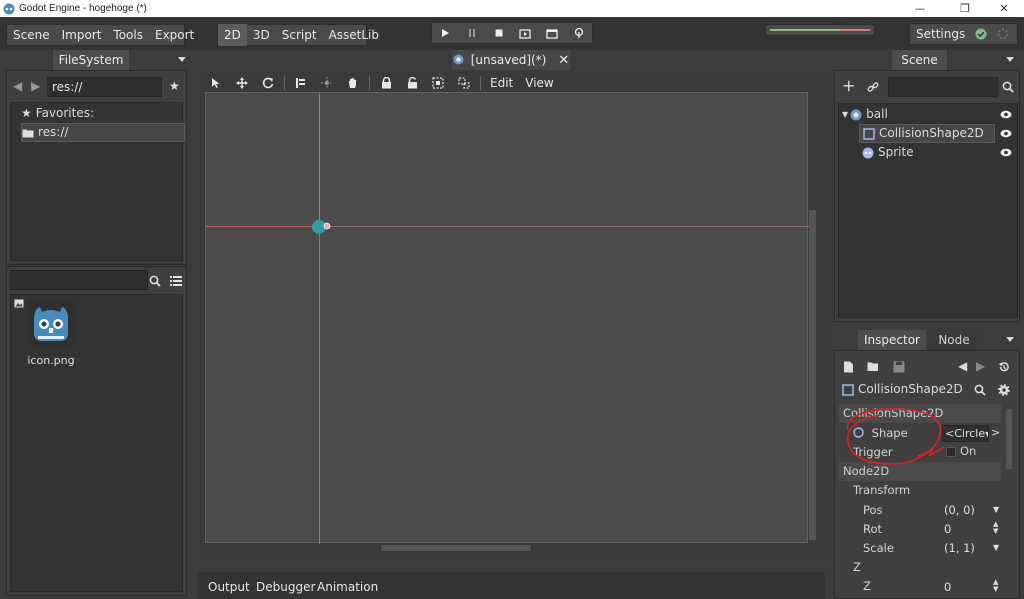 This screenshot has height=599, width=1024. Describe the element at coordinates (472, 33) in the screenshot. I see `pause-icon` at that location.